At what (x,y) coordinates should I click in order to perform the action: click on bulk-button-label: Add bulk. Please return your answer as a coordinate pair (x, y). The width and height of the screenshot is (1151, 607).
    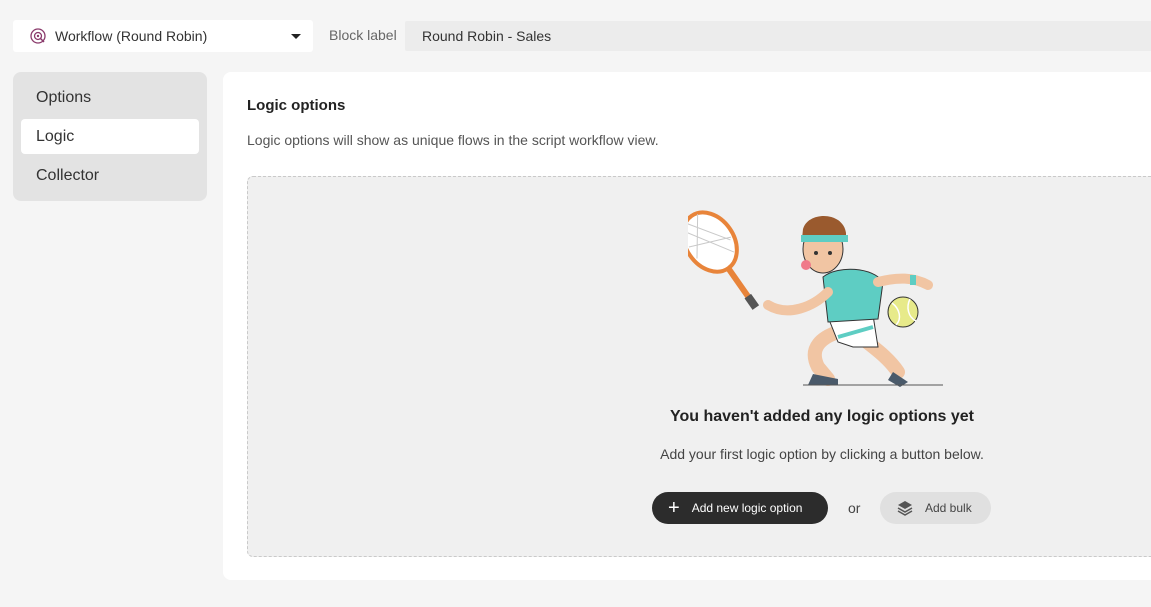
    Looking at the image, I should click on (948, 508).